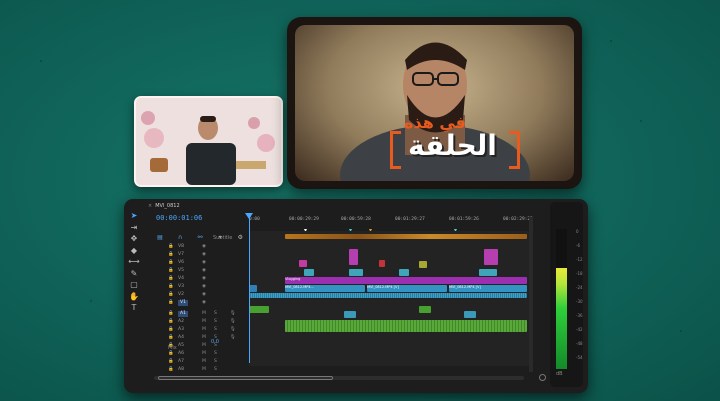 The height and width of the screenshot is (401, 720). Describe the element at coordinates (531, 294) in the screenshot. I see `vertical-scrollbar` at that location.